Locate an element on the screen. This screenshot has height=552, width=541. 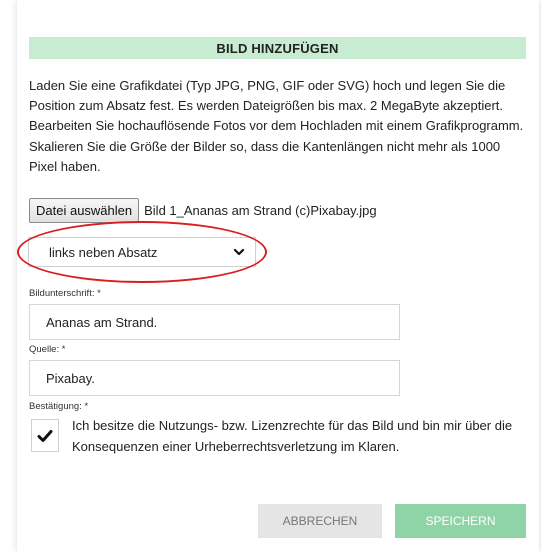
source-label: Quelle: * is located at coordinates (47, 349).